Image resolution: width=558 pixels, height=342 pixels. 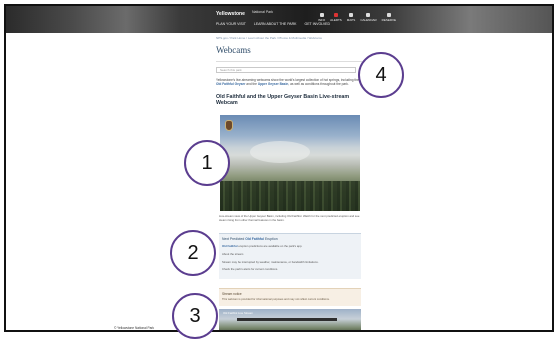 I want to click on brand-title: Yellowstone, so click(x=230, y=14).